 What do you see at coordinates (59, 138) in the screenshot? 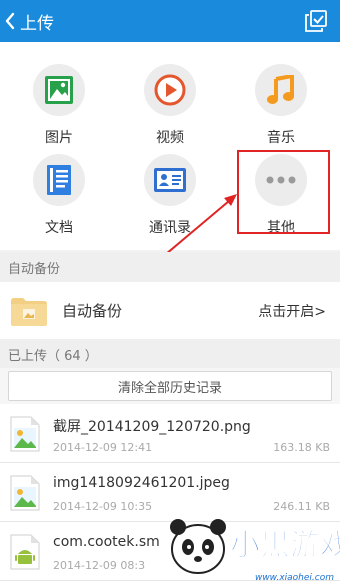
I see `category-label: 图片` at bounding box center [59, 138].